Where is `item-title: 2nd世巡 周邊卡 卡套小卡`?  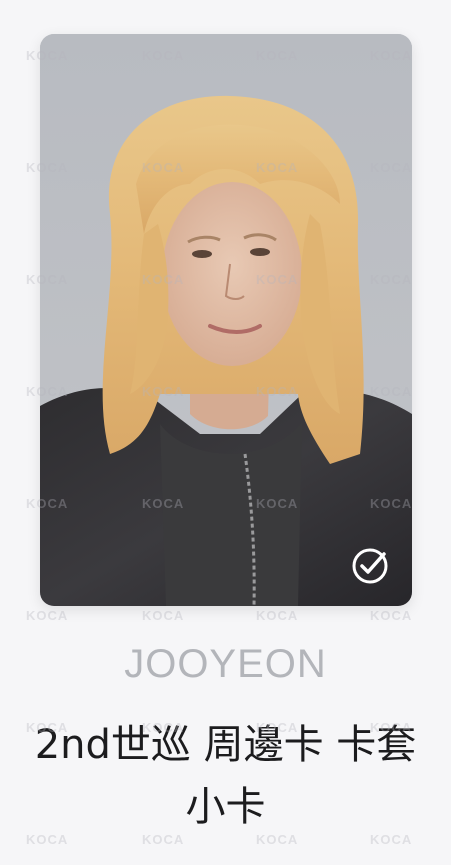 item-title: 2nd世巡 周邊卡 卡套小卡 is located at coordinates (225, 776).